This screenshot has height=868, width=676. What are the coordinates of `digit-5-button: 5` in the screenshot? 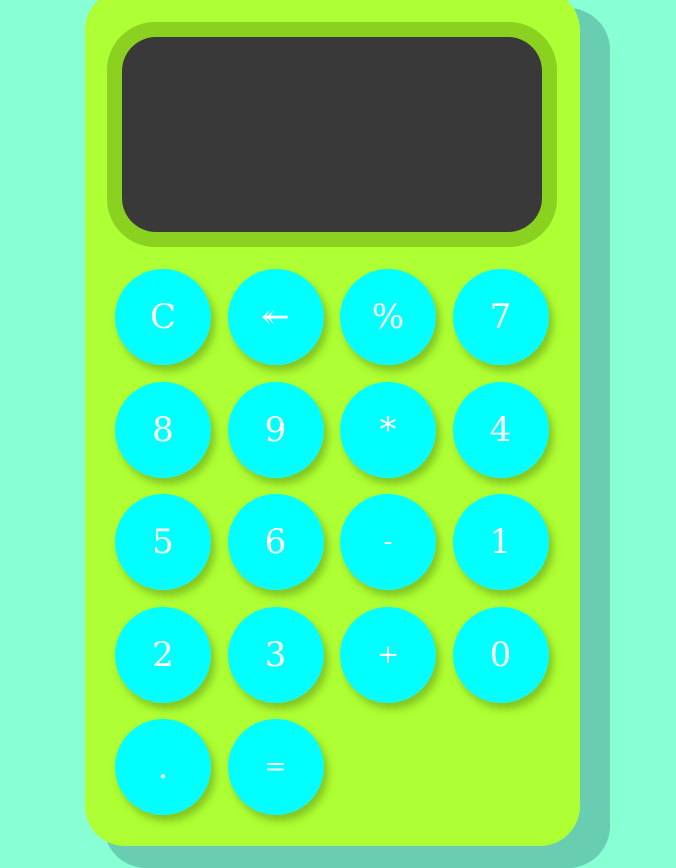 It's located at (163, 542).